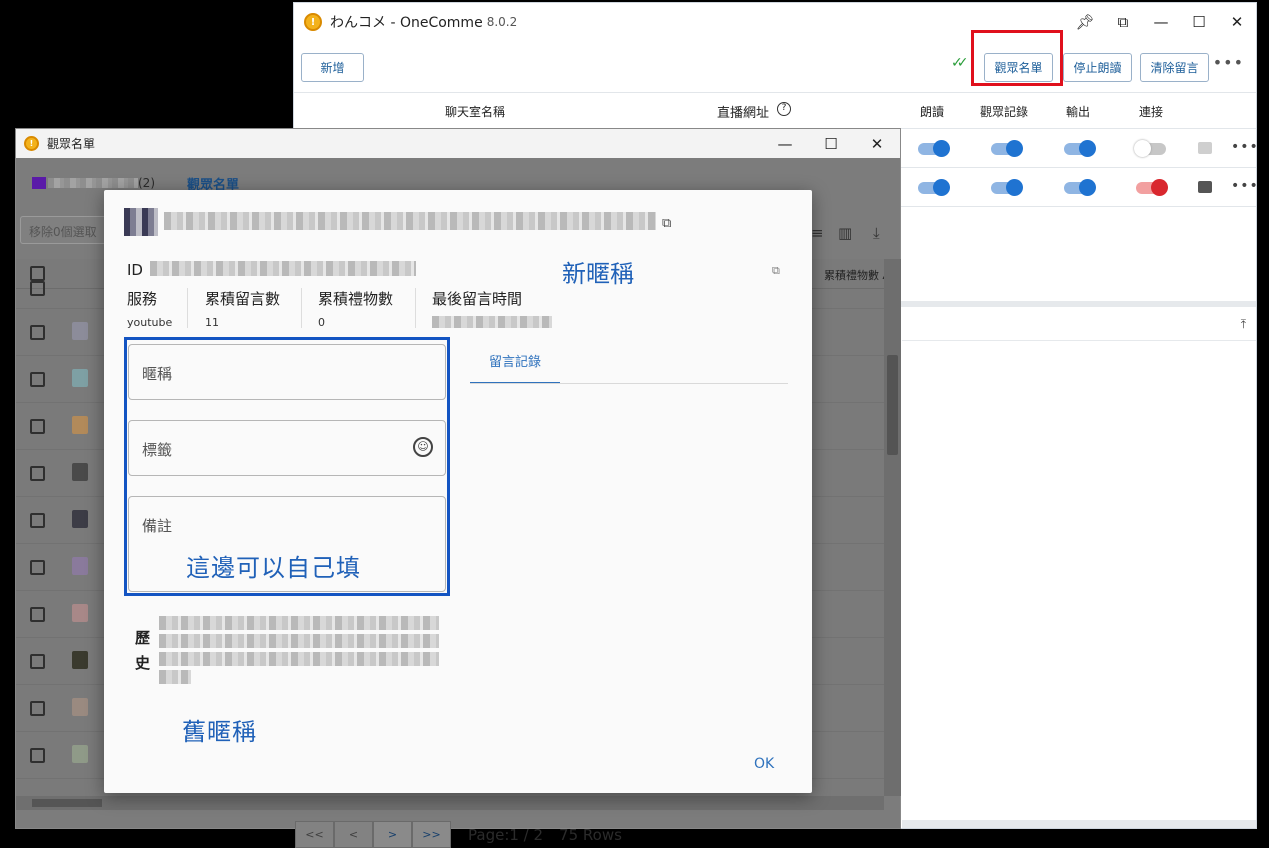  I want to click on bottom-bar, so click(1079, 824).